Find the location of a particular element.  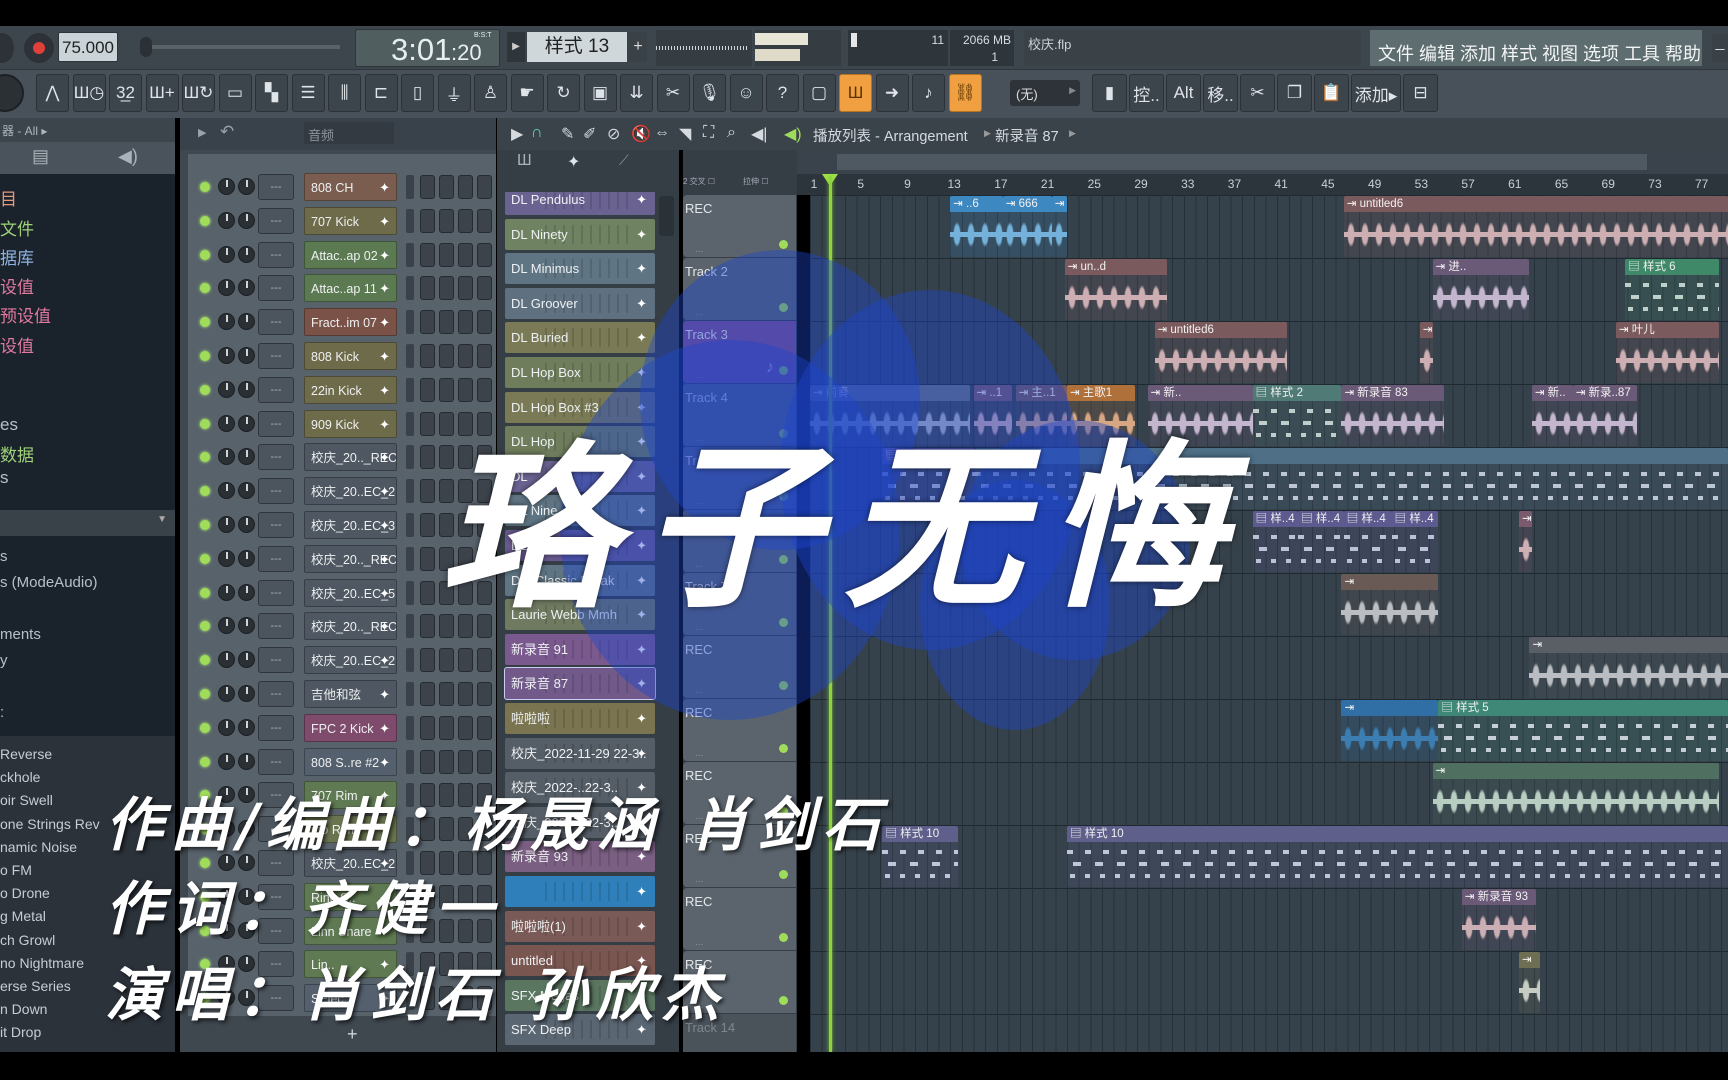

wait-record-button: Ш◷ is located at coordinates (89, 93).